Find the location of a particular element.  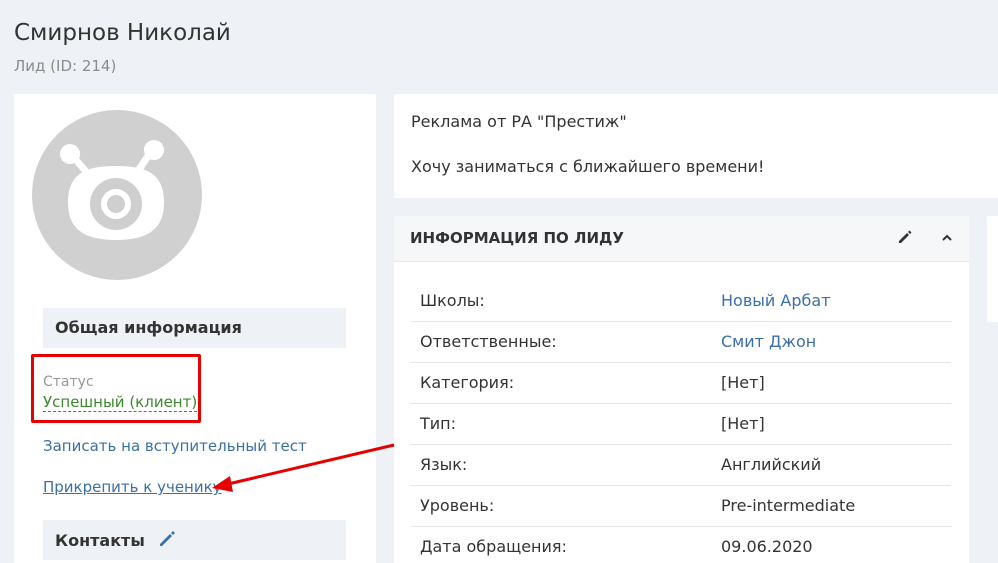

contacts-header: Контакты is located at coordinates (194, 540).